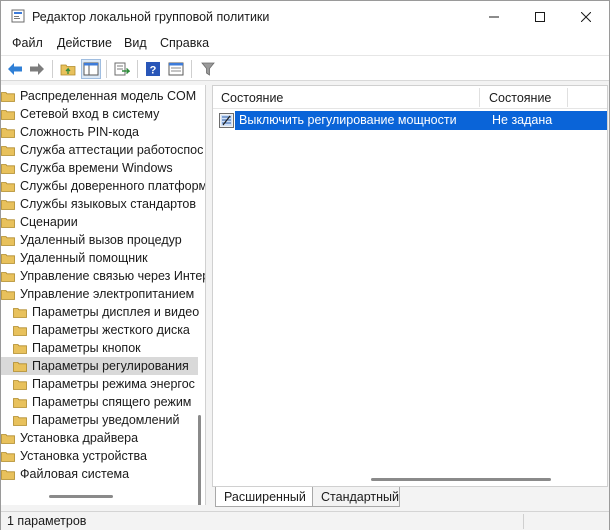 Image resolution: width=610 pixels, height=530 pixels. What do you see at coordinates (135, 43) in the screenshot?
I see `menu-view: Вид` at bounding box center [135, 43].